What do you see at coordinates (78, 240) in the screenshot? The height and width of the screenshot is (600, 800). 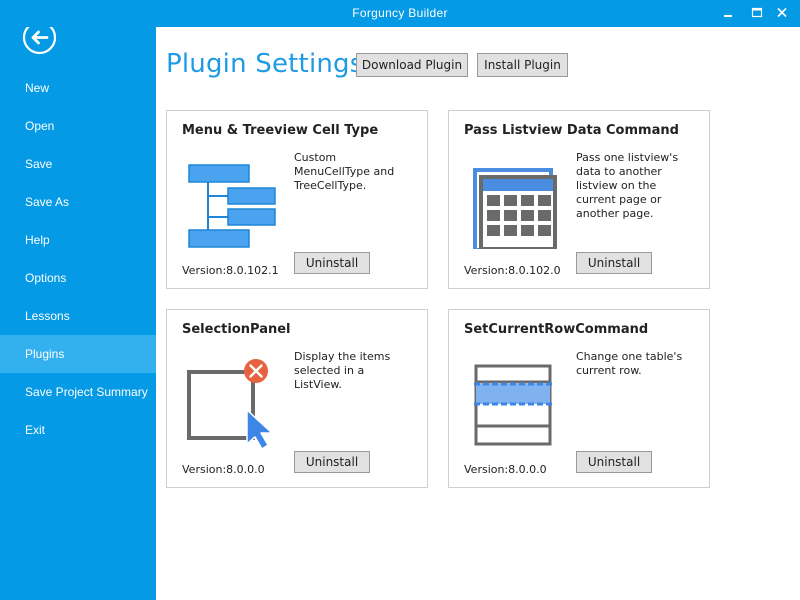 I see `sidebar-item-help: Help` at bounding box center [78, 240].